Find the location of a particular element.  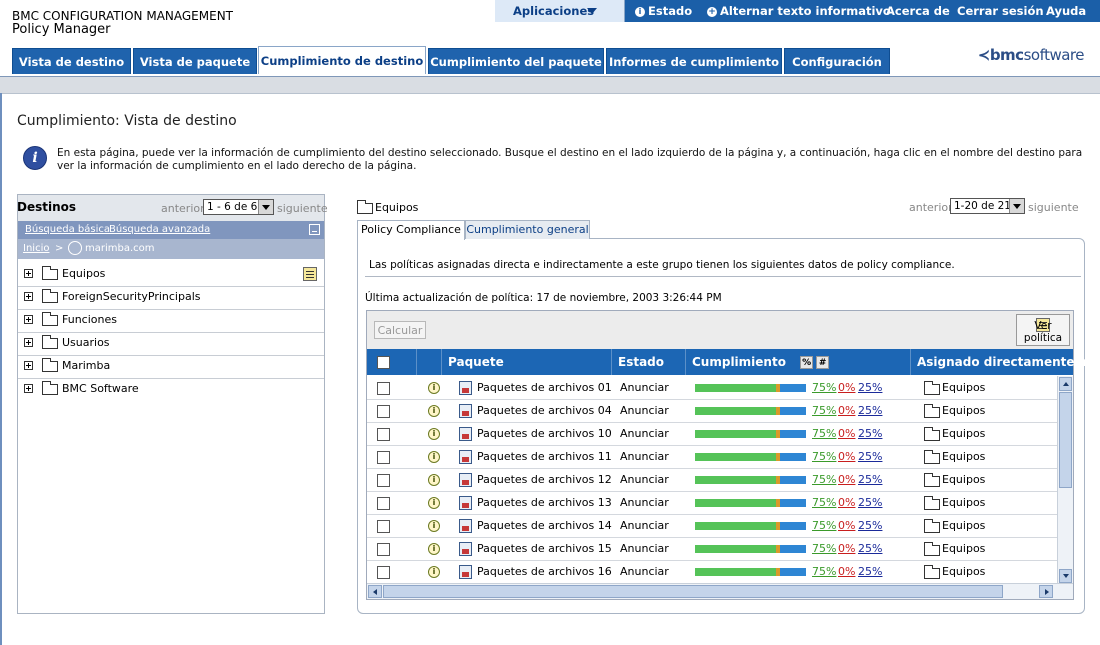

help-link: Ayuda is located at coordinates (1066, 11).